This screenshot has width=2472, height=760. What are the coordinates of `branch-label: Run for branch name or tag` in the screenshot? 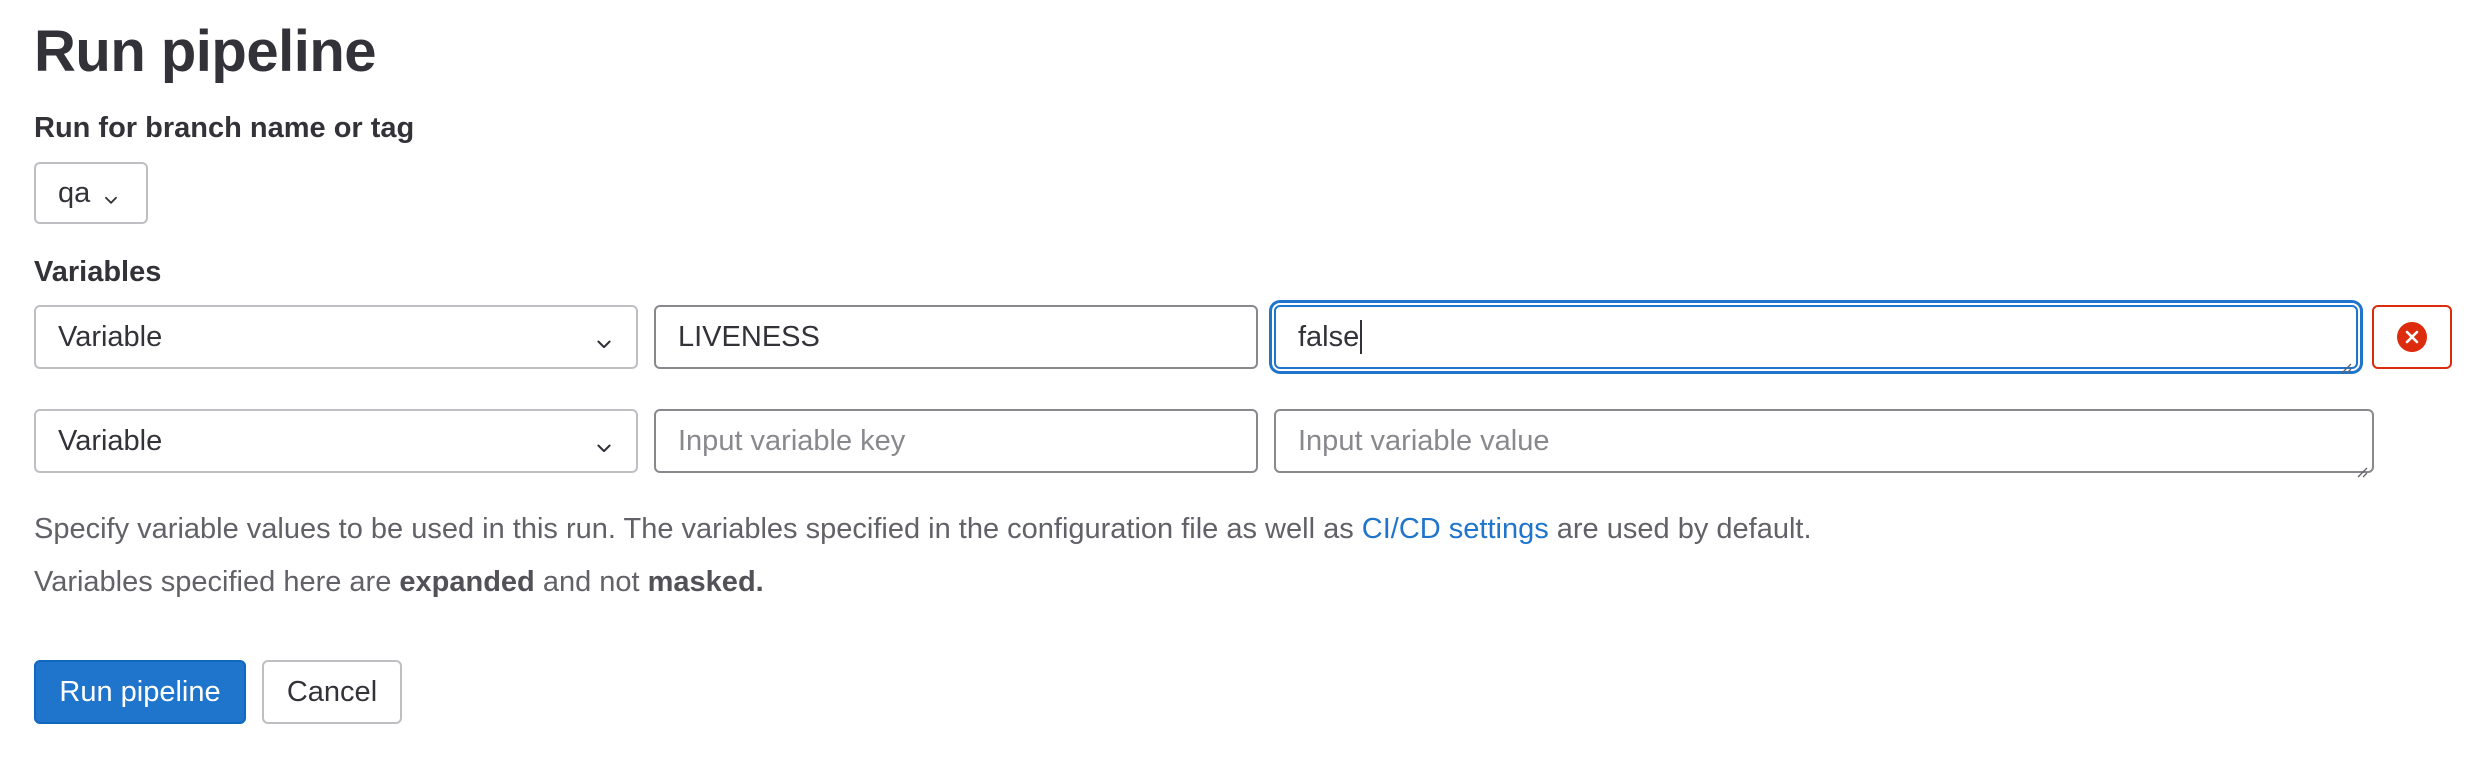 It's located at (224, 128).